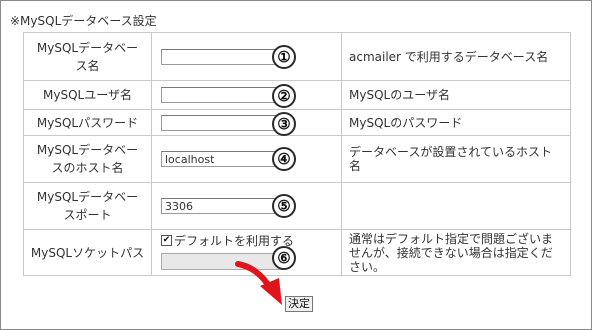 Image resolution: width=592 pixels, height=330 pixels. I want to click on db-port-input, so click(222, 206).